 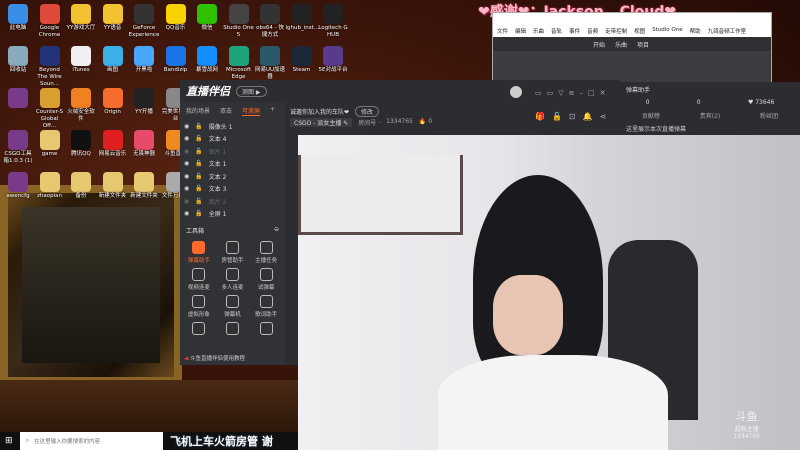 What do you see at coordinates (251, 91) in the screenshot?
I see `mode-badge: 测图 ▶` at bounding box center [251, 91].